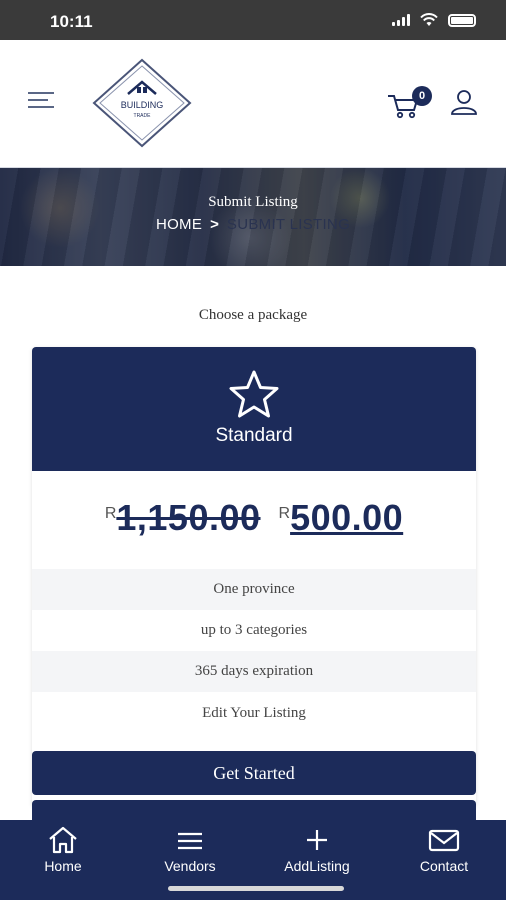 The image size is (506, 900). Describe the element at coordinates (190, 841) in the screenshot. I see `menu-icon` at that location.